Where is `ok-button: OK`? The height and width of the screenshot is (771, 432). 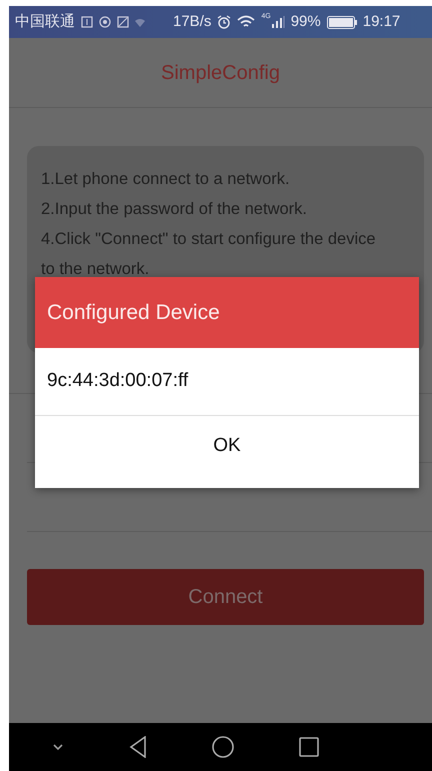
ok-button: OK is located at coordinates (227, 452).